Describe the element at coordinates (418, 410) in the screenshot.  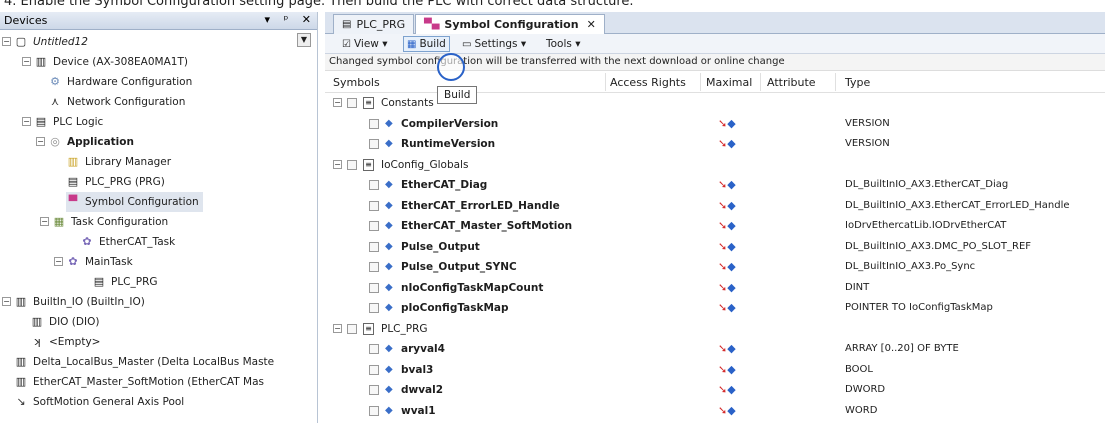
I see `symbol-name: wval1` at that location.